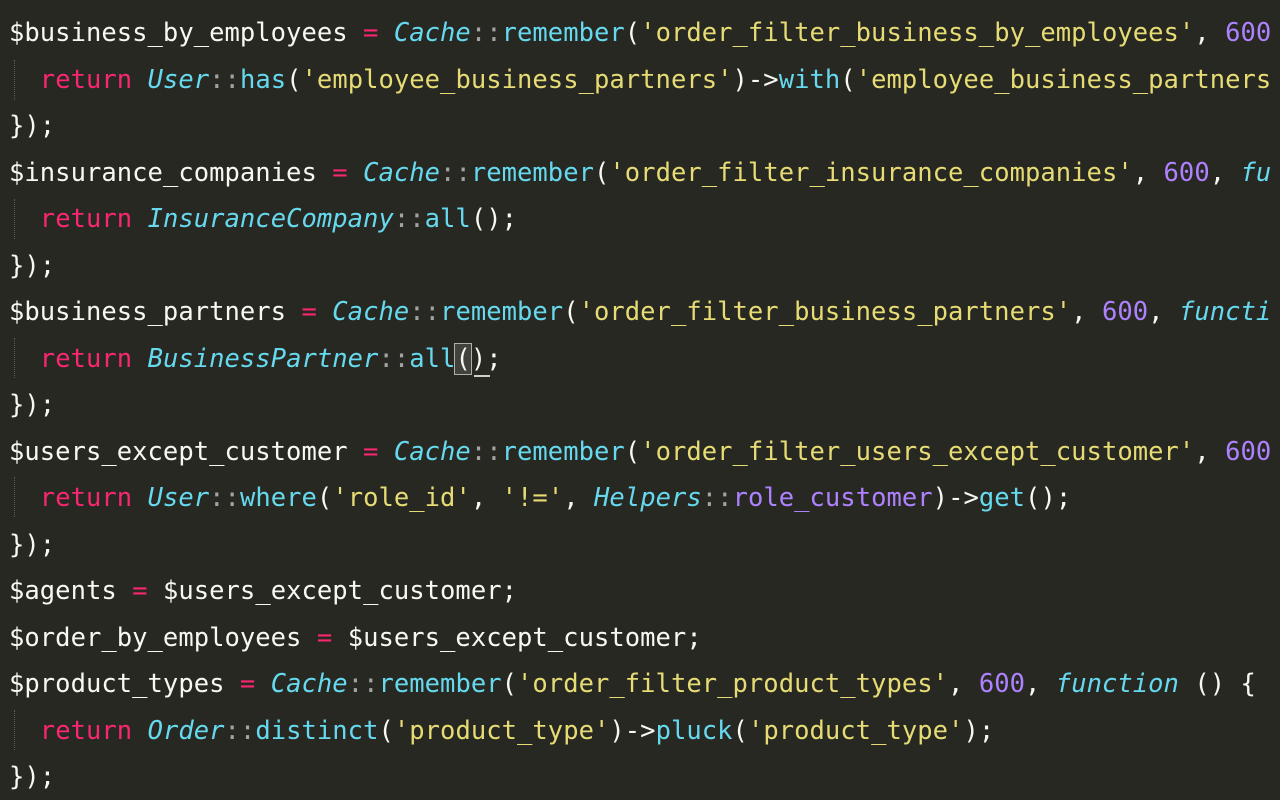 This screenshot has height=800, width=1280. What do you see at coordinates (1225, 312) in the screenshot?
I see `code-token: functi` at bounding box center [1225, 312].